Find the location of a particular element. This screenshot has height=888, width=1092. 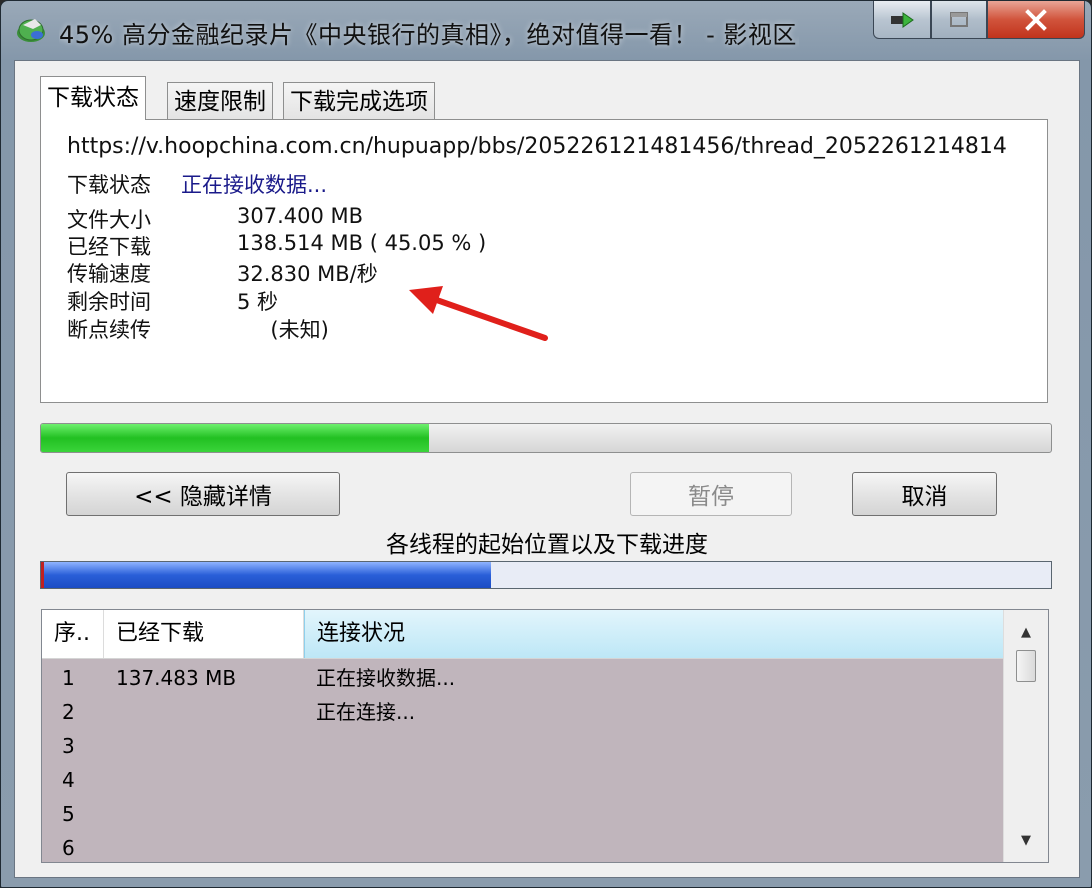

caption-buttons is located at coordinates (979, 21).